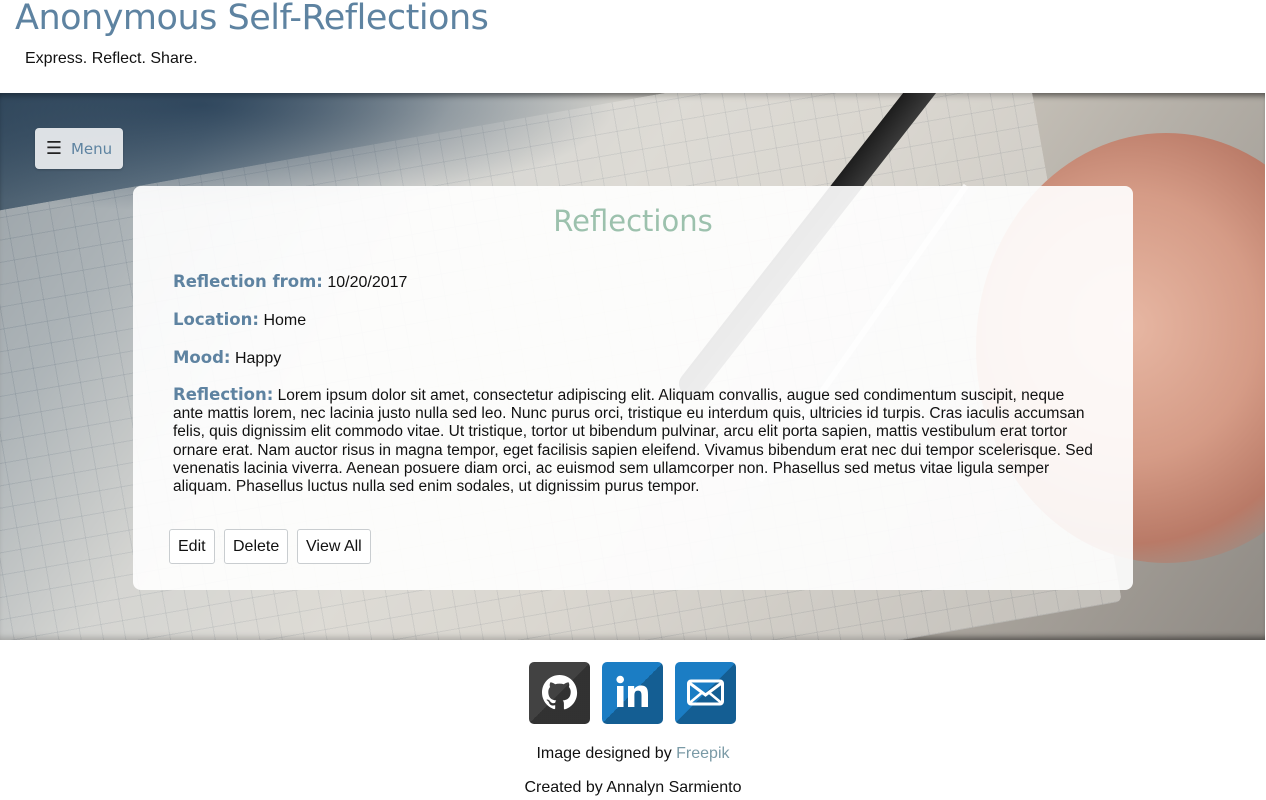  I want to click on freepik-link: Freepik, so click(702, 753).